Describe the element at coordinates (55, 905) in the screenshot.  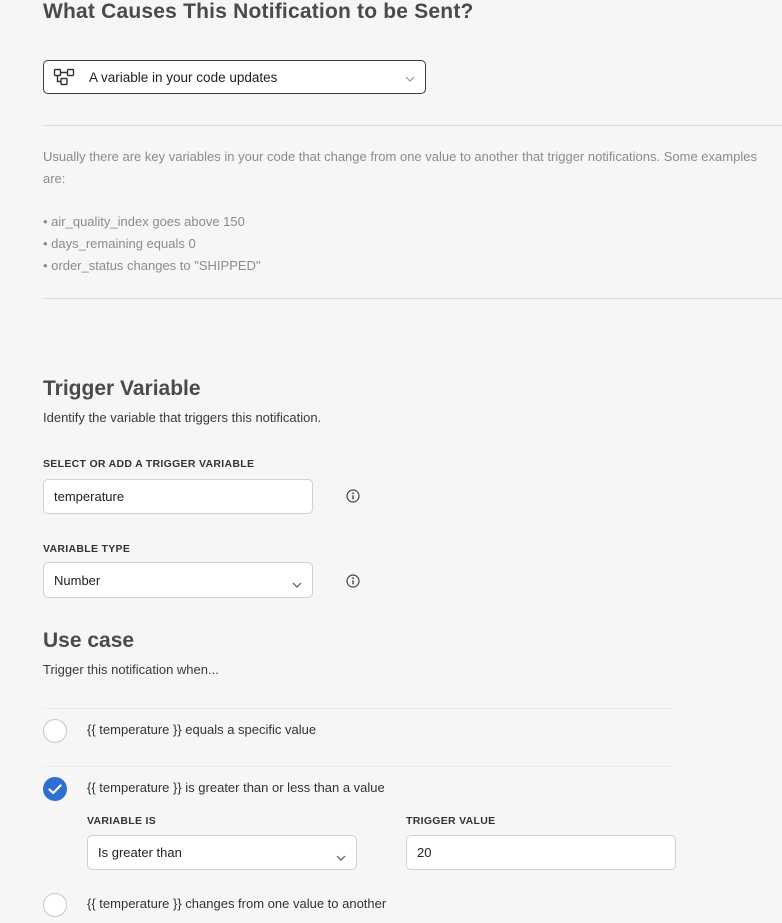
I see `radio-changes` at that location.